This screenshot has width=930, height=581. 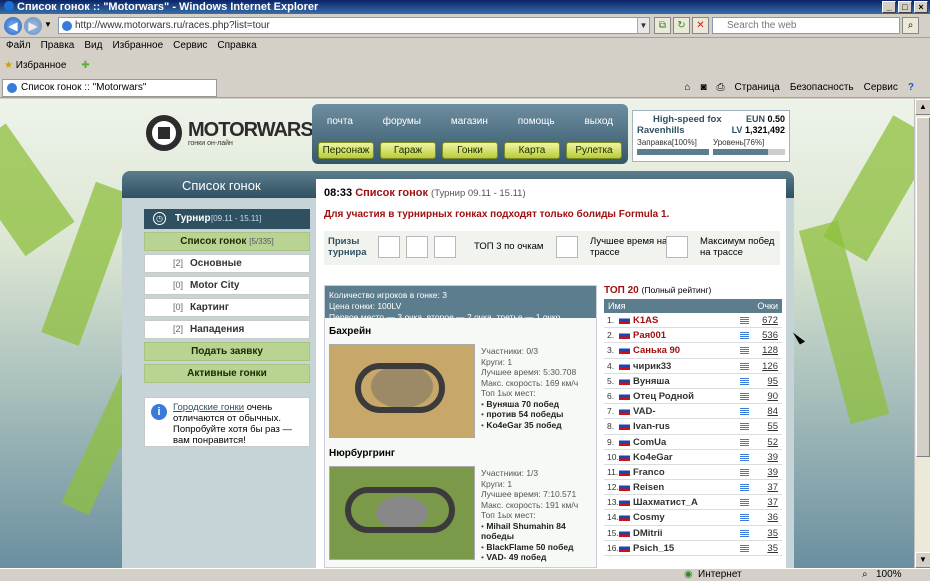 What do you see at coordinates (227, 329) in the screenshot?
I see `sidebar-item-attacks: [2] Нападения` at bounding box center [227, 329].